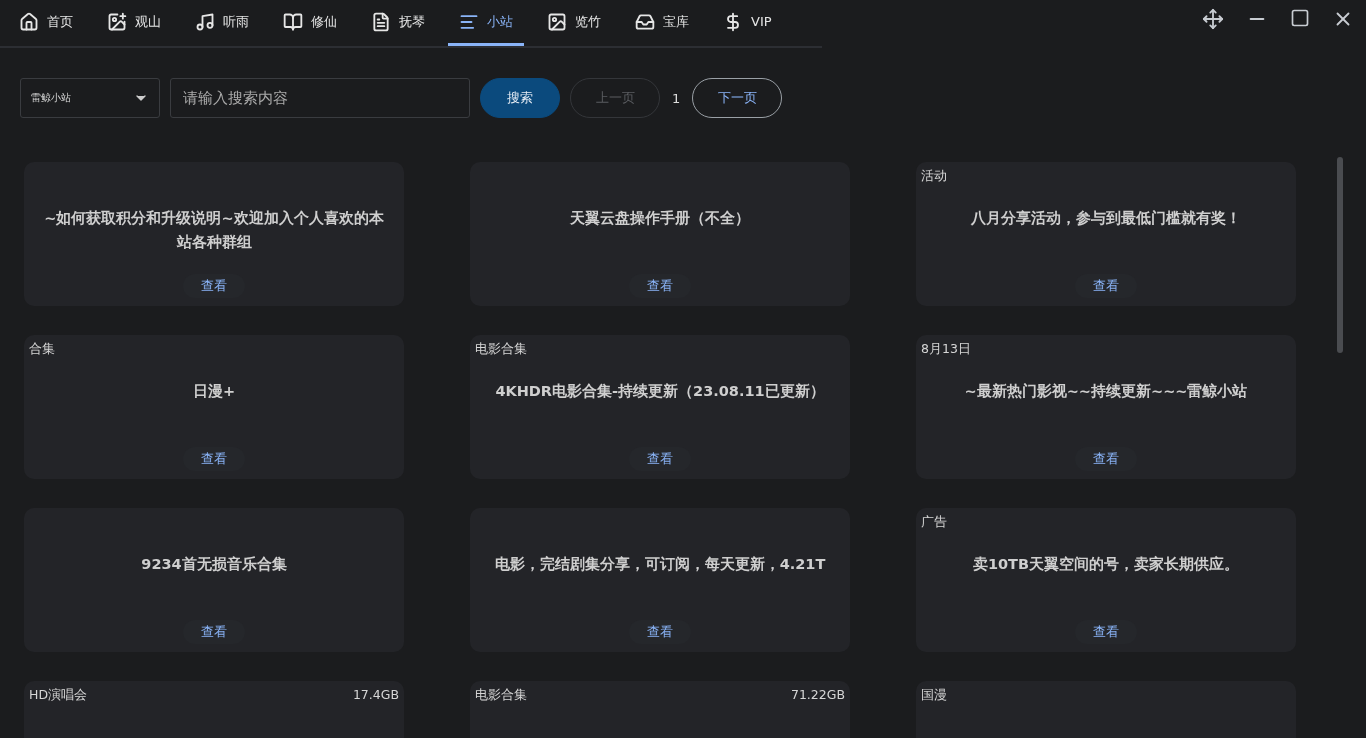  Describe the element at coordinates (934, 523) in the screenshot. I see `card-tag: 广告` at that location.